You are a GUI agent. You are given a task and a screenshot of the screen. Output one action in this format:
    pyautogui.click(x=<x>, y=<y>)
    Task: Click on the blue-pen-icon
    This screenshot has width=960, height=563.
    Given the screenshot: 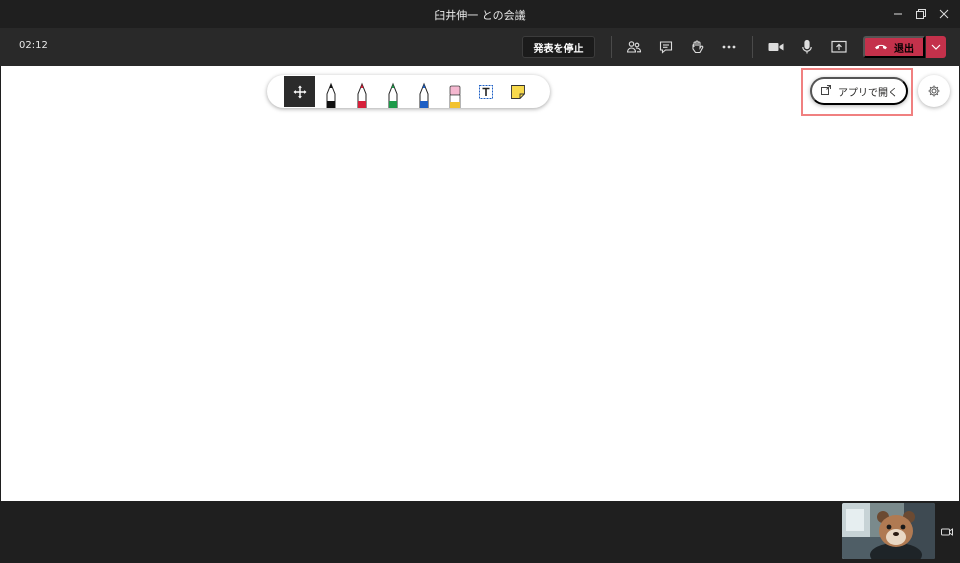 What is the action you would take?
    pyautogui.click(x=423, y=91)
    